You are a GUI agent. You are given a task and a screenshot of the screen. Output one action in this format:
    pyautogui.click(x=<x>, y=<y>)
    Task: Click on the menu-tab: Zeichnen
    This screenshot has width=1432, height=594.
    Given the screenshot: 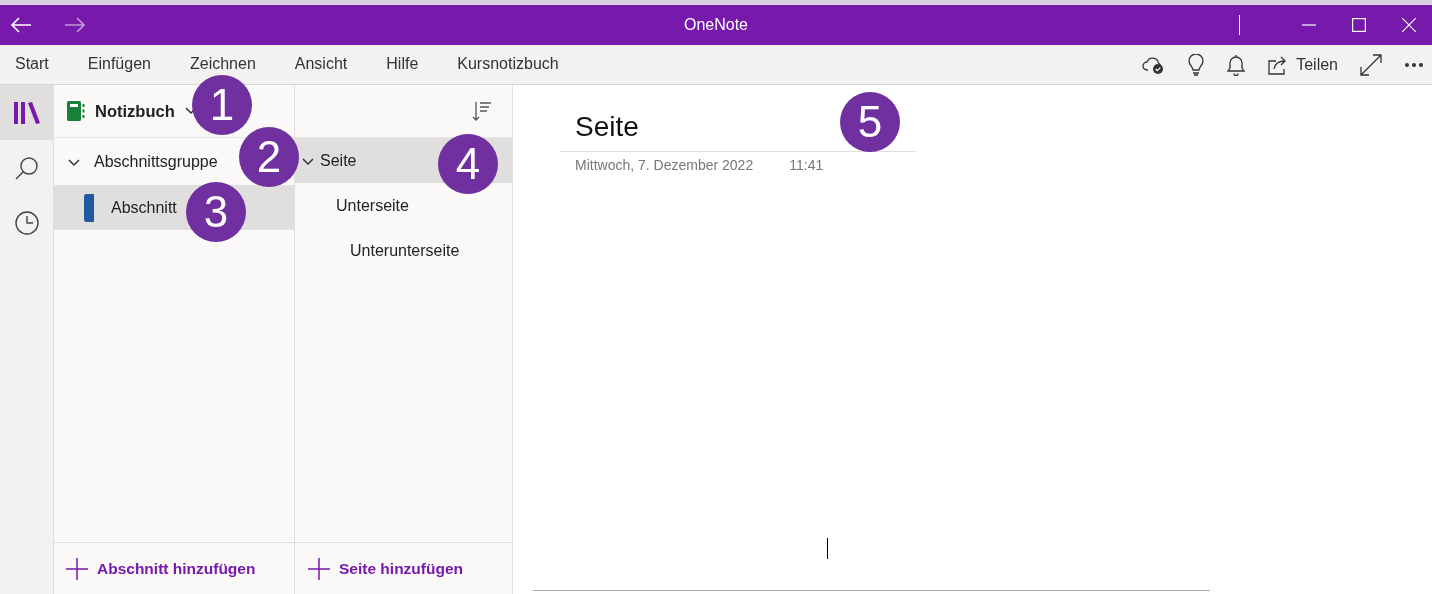 What is the action you would take?
    pyautogui.click(x=222, y=64)
    